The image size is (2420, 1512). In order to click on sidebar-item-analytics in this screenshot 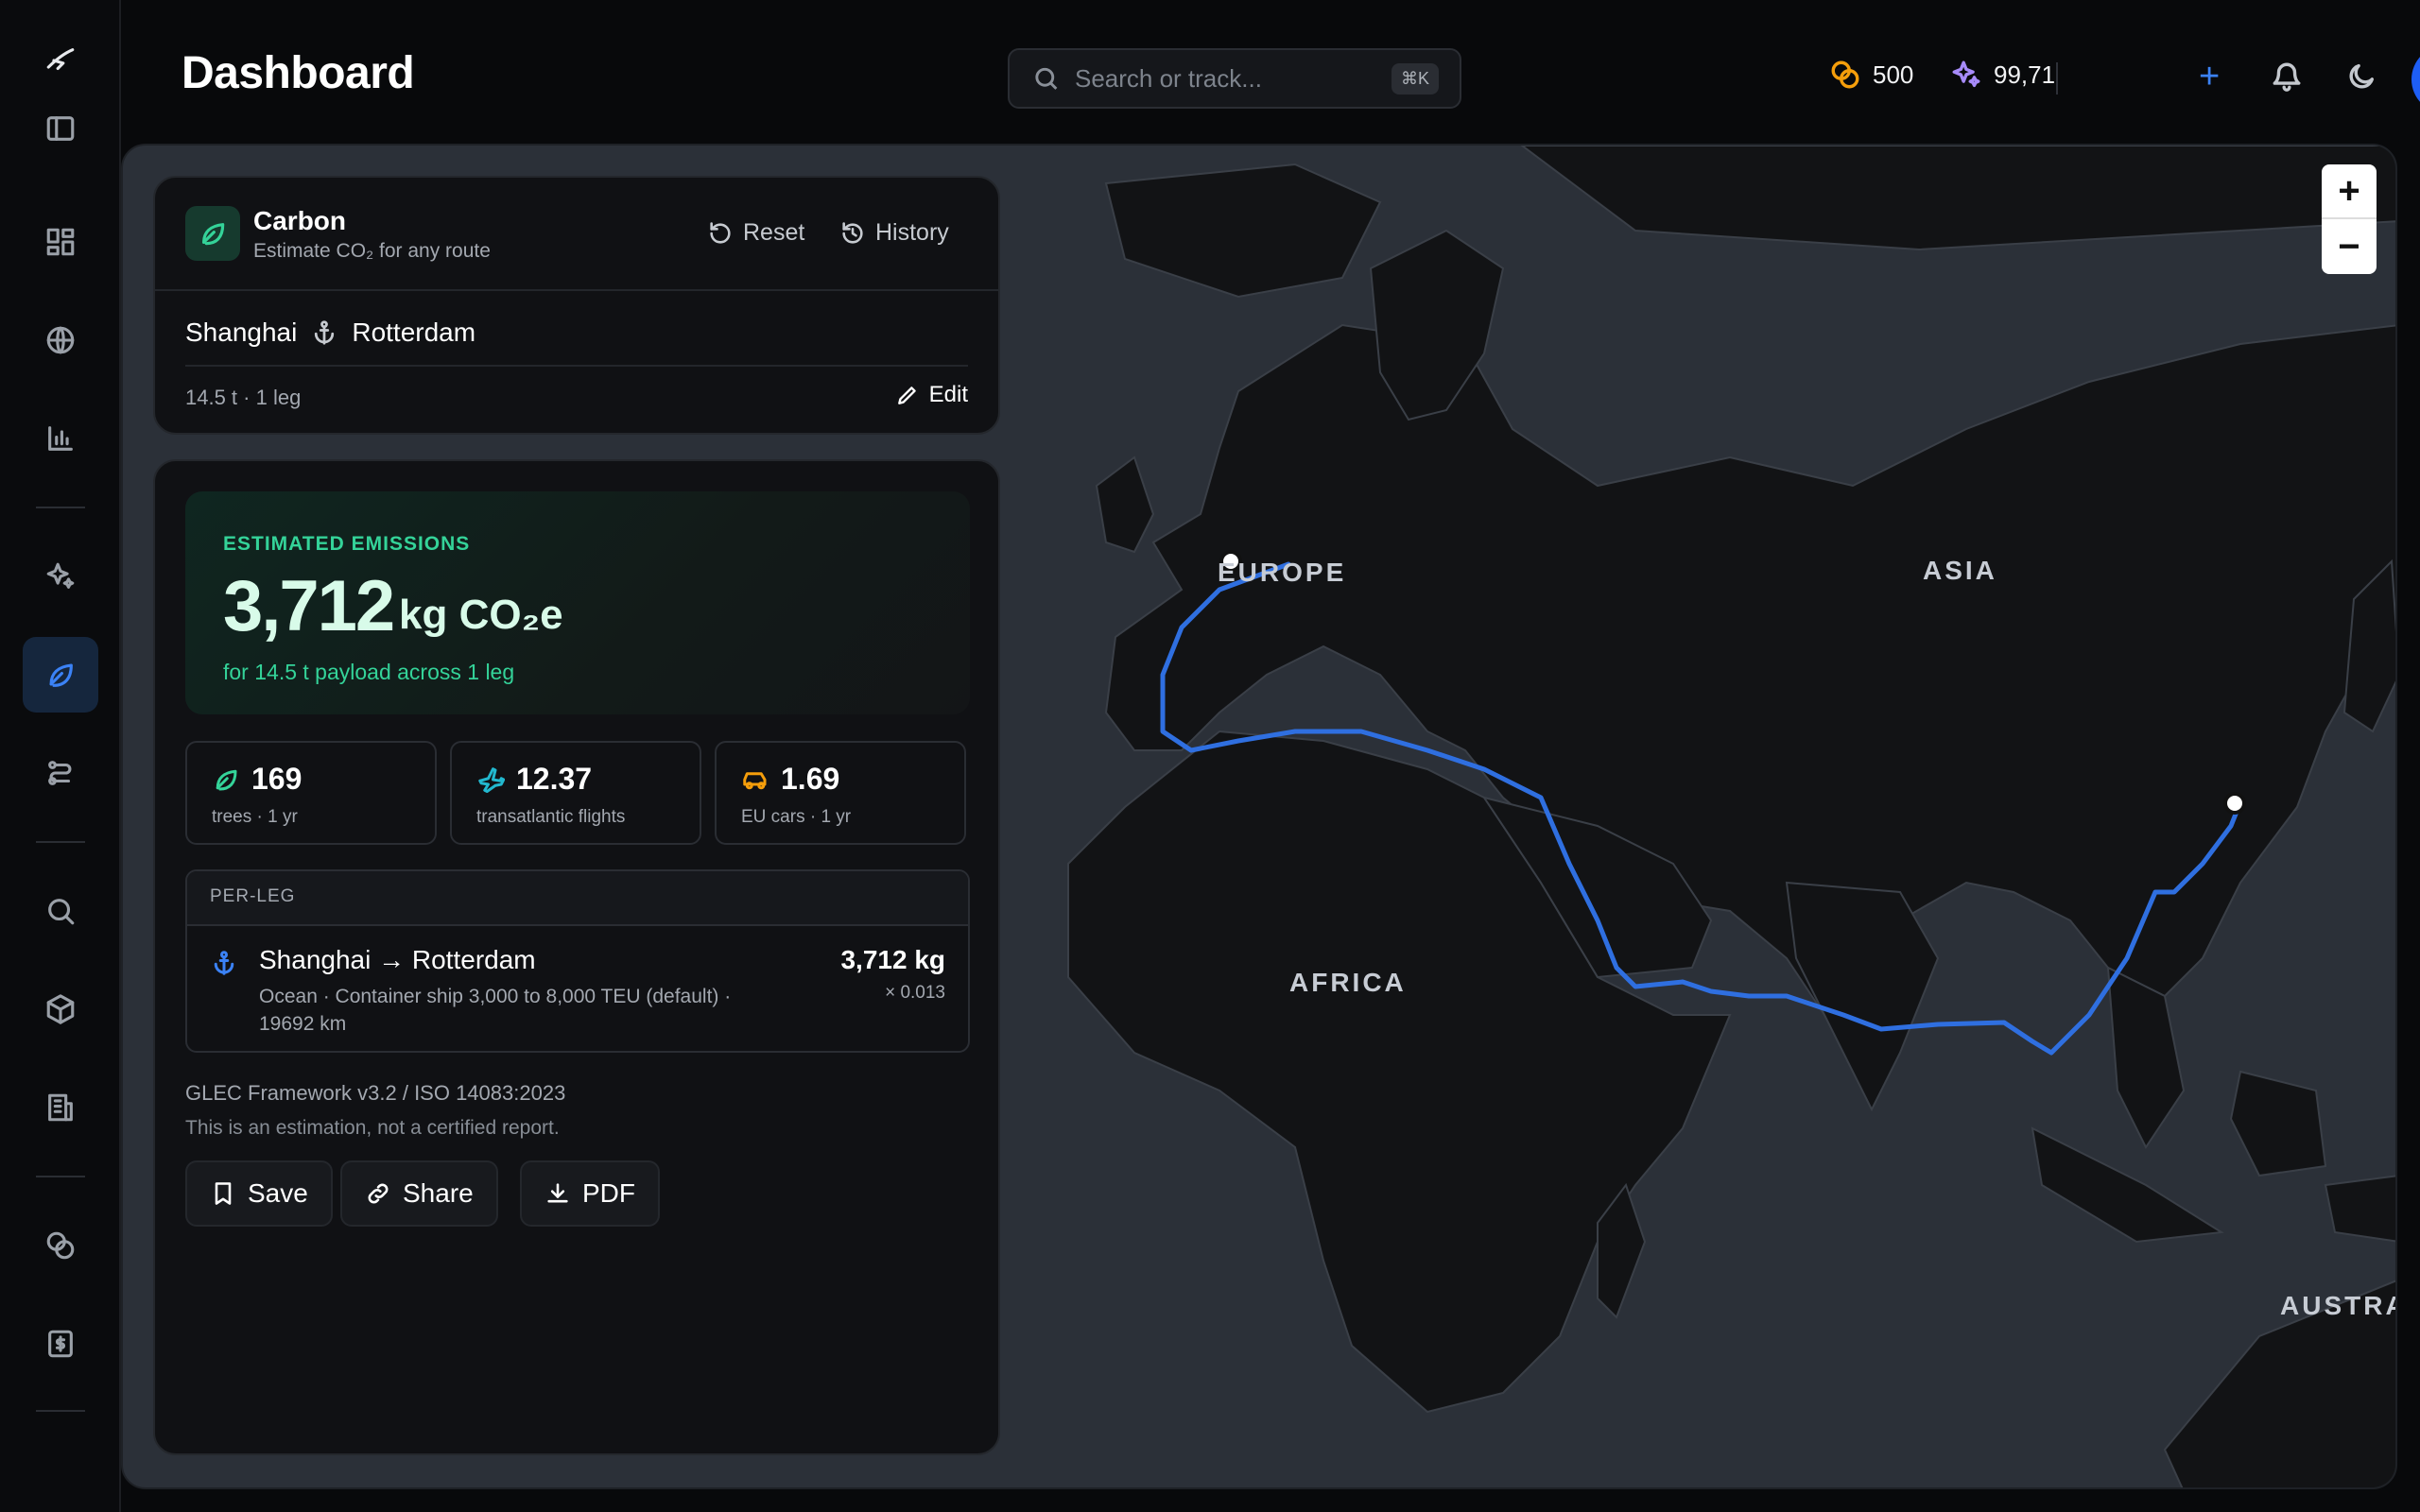, I will do `click(60, 438)`.